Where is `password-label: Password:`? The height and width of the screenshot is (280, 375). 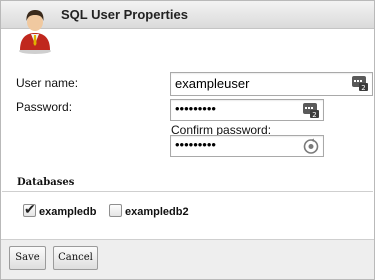 password-label: Password: is located at coordinates (44, 107).